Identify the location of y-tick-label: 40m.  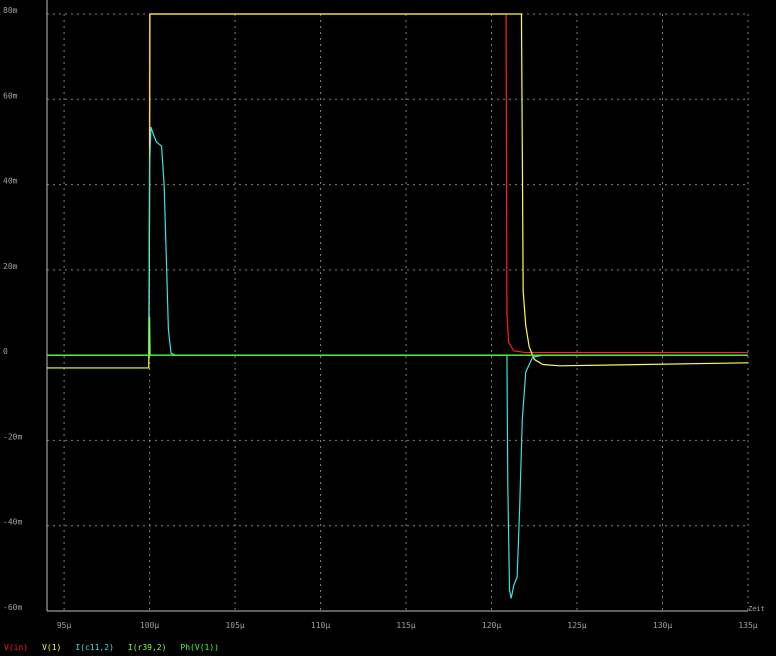
(10, 181).